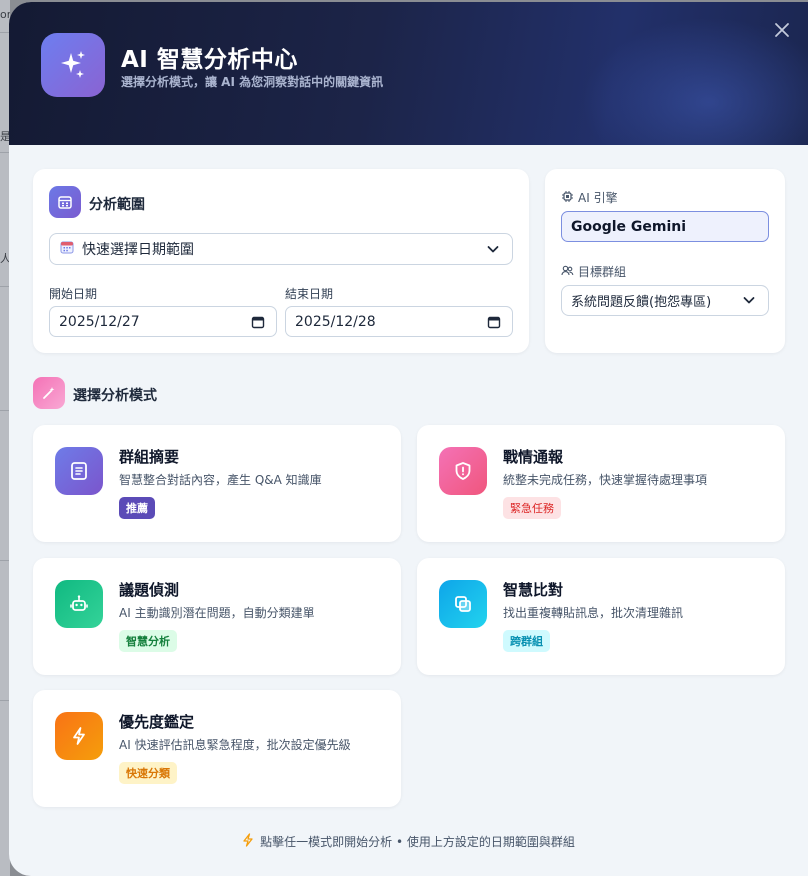 Image resolution: width=808 pixels, height=876 pixels. What do you see at coordinates (65, 202) in the screenshot?
I see `calendar-grid-icon` at bounding box center [65, 202].